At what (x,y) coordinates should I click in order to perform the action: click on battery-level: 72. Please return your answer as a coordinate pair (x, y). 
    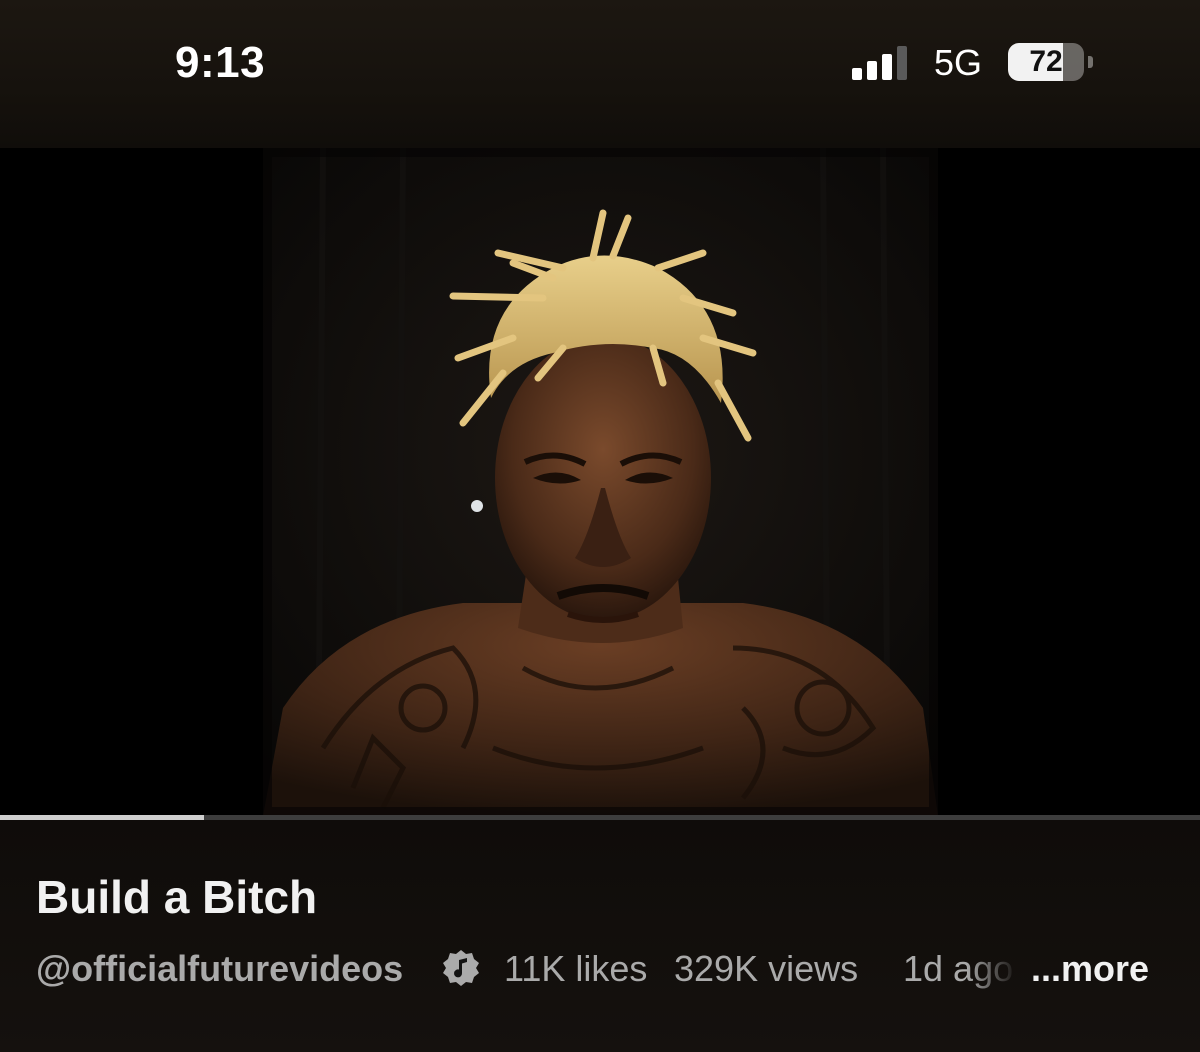
    Looking at the image, I should click on (1046, 61).